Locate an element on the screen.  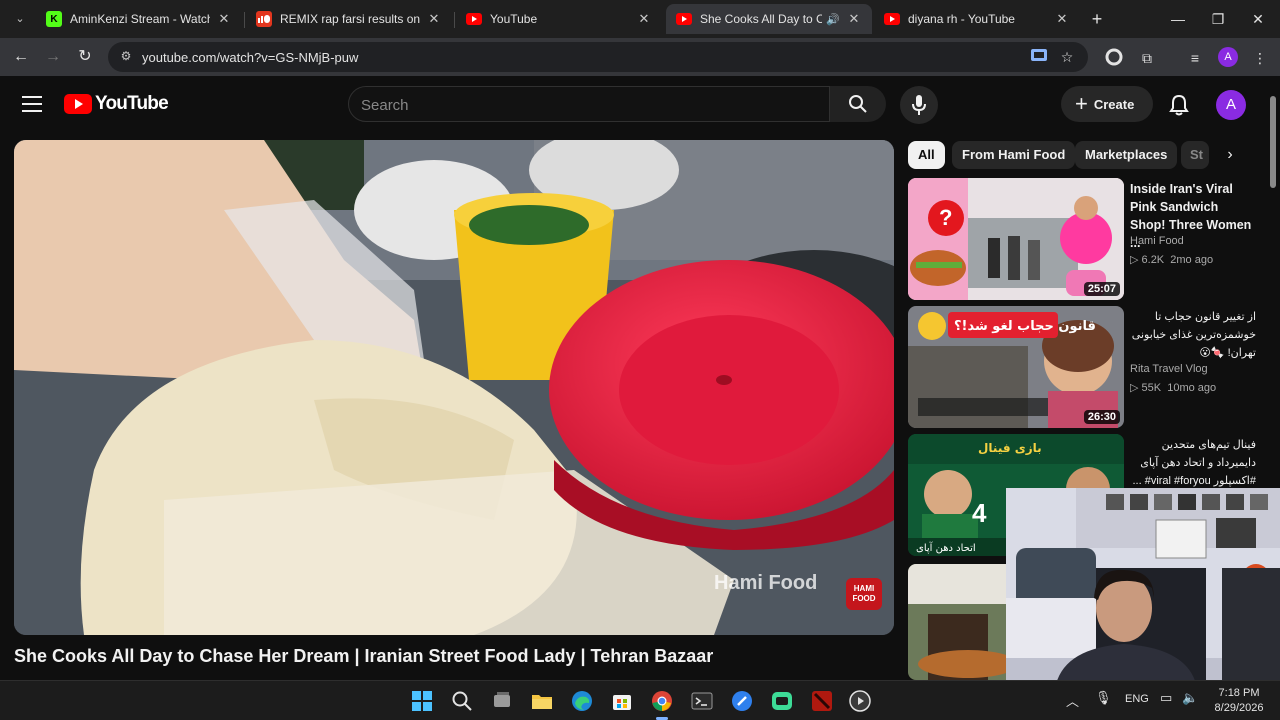
recommendation-channel: Rita Travel Vlog is located at coordinates (1169, 369).